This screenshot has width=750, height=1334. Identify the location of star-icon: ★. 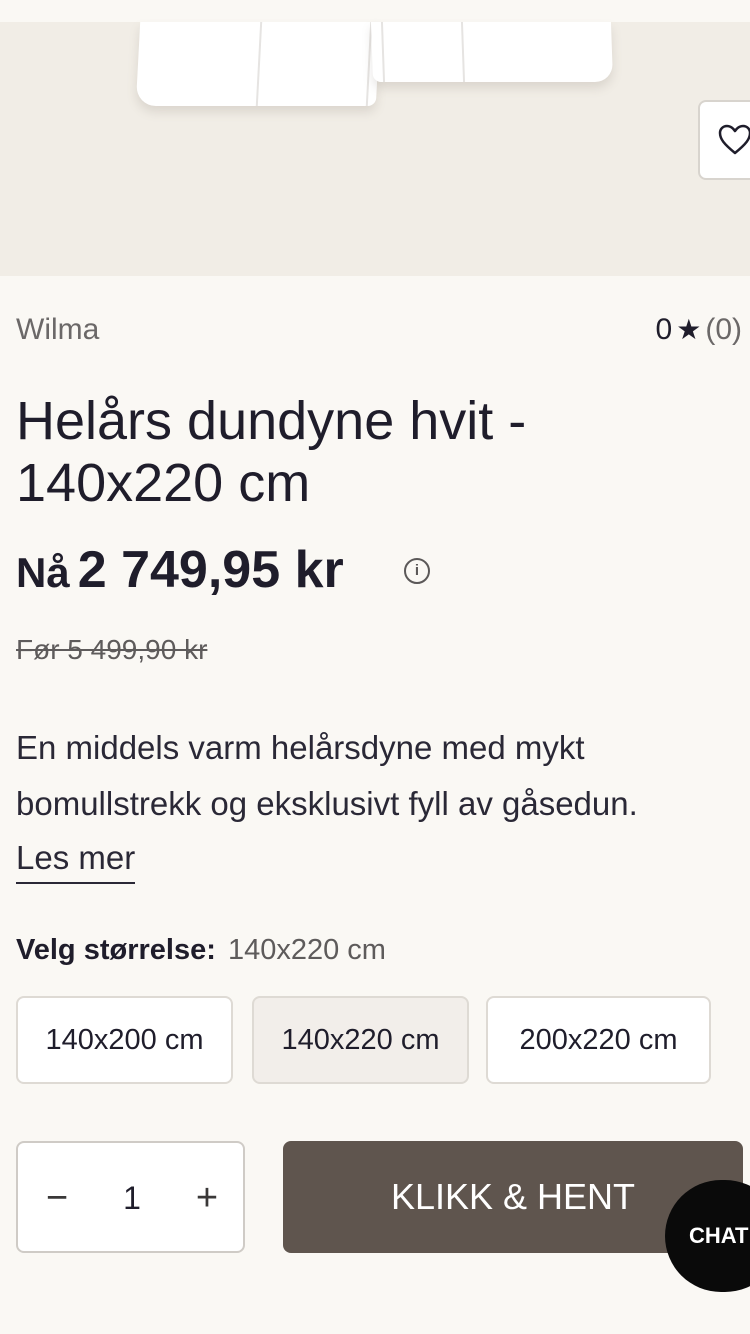
(689, 329).